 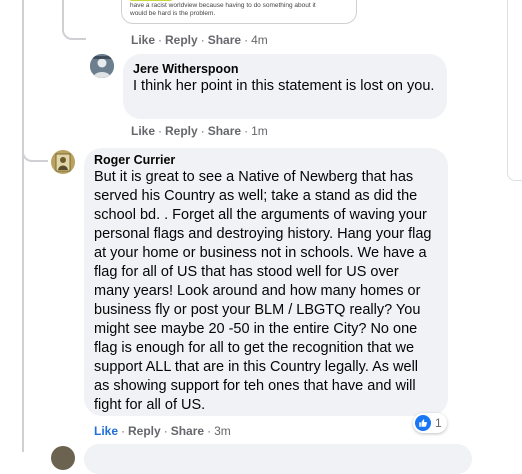 I want to click on timestamp: 4m, so click(x=259, y=40).